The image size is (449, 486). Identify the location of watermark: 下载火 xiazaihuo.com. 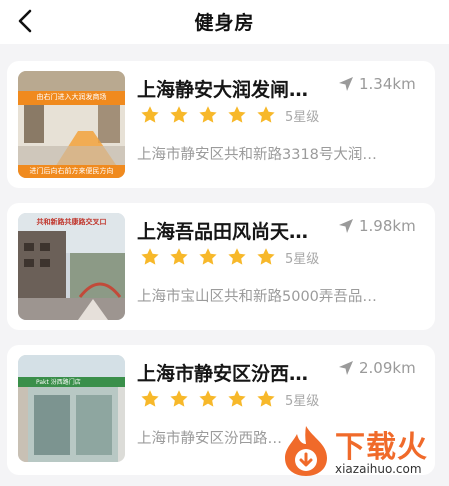
(361, 451).